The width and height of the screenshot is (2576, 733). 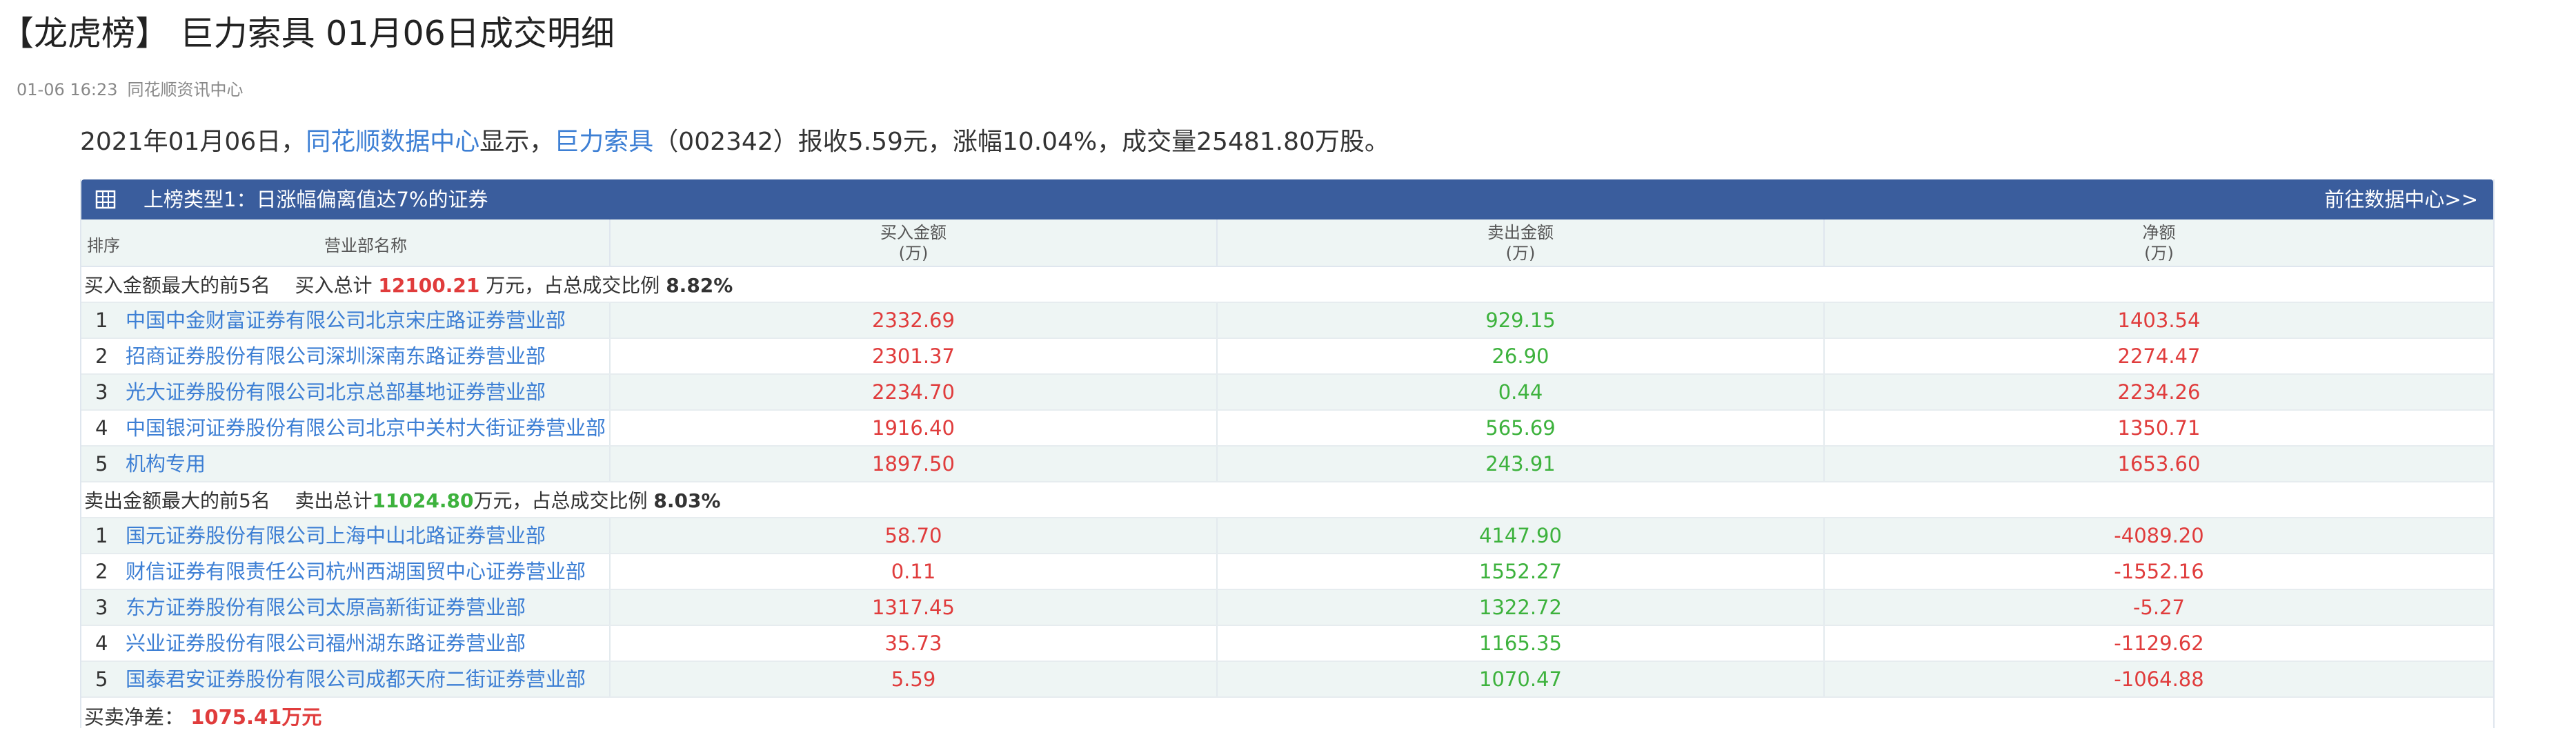 What do you see at coordinates (2401, 199) in the screenshot?
I see `goto-data-center-link: 前往数据中心>>` at bounding box center [2401, 199].